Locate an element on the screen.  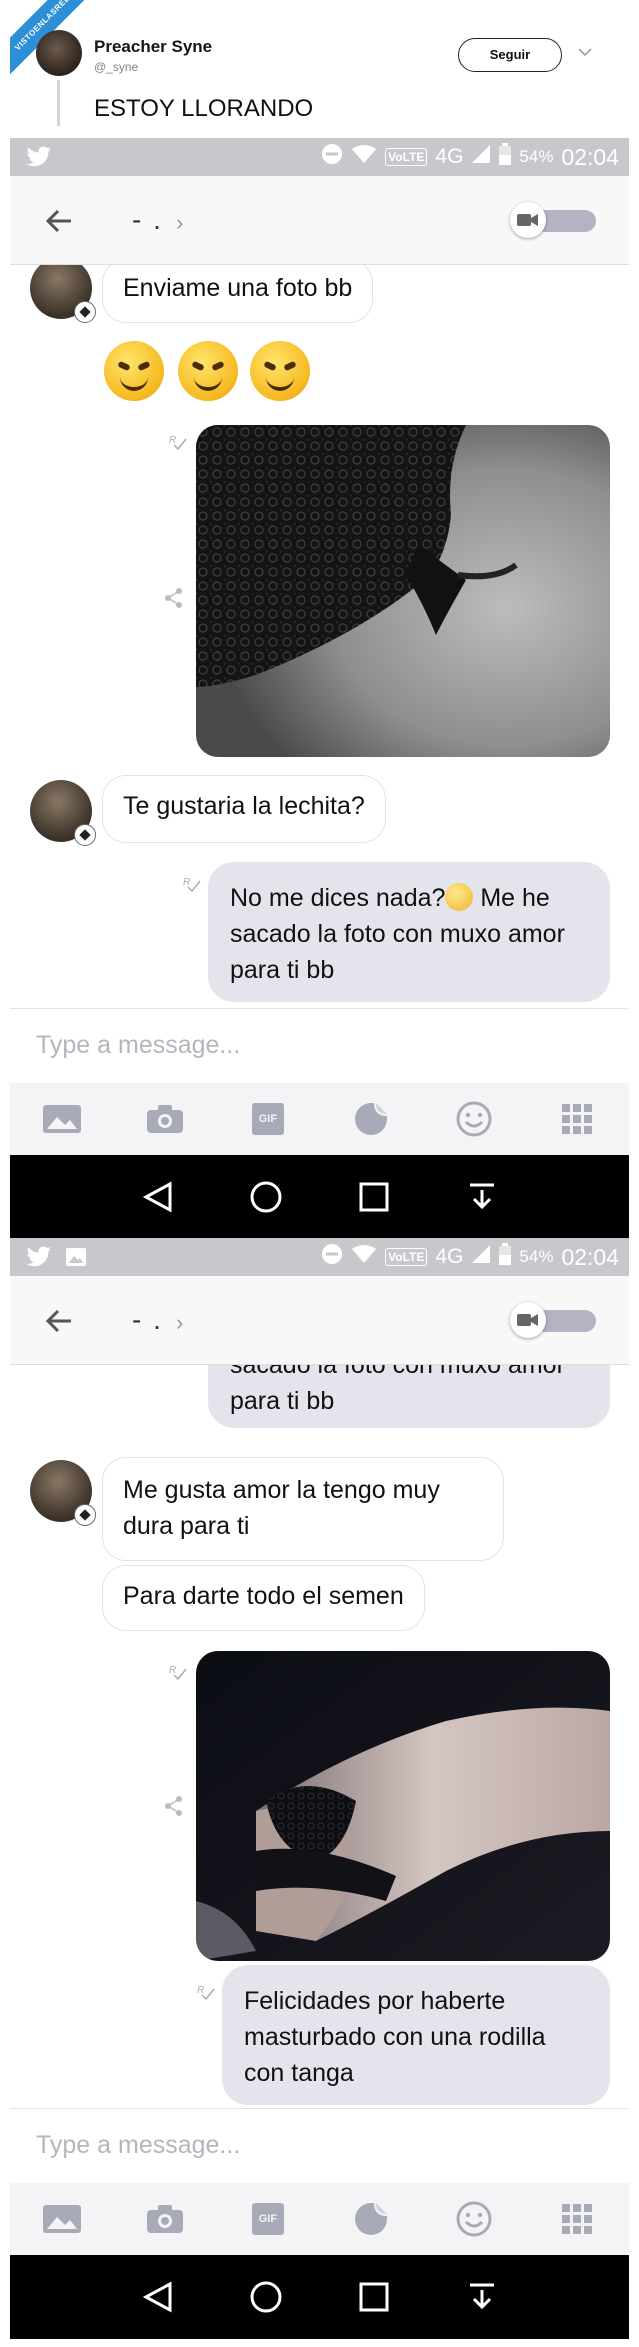
message-text: Te gustaria la lechita? is located at coordinates (244, 806).